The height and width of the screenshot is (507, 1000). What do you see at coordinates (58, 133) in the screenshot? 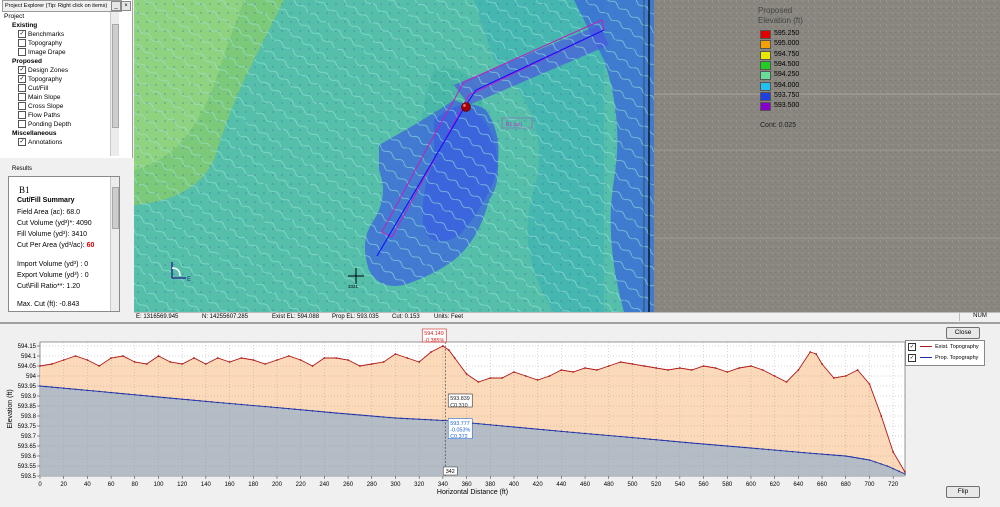
I see `tree-item-miscellaneous: Miscellaneous` at bounding box center [58, 133].